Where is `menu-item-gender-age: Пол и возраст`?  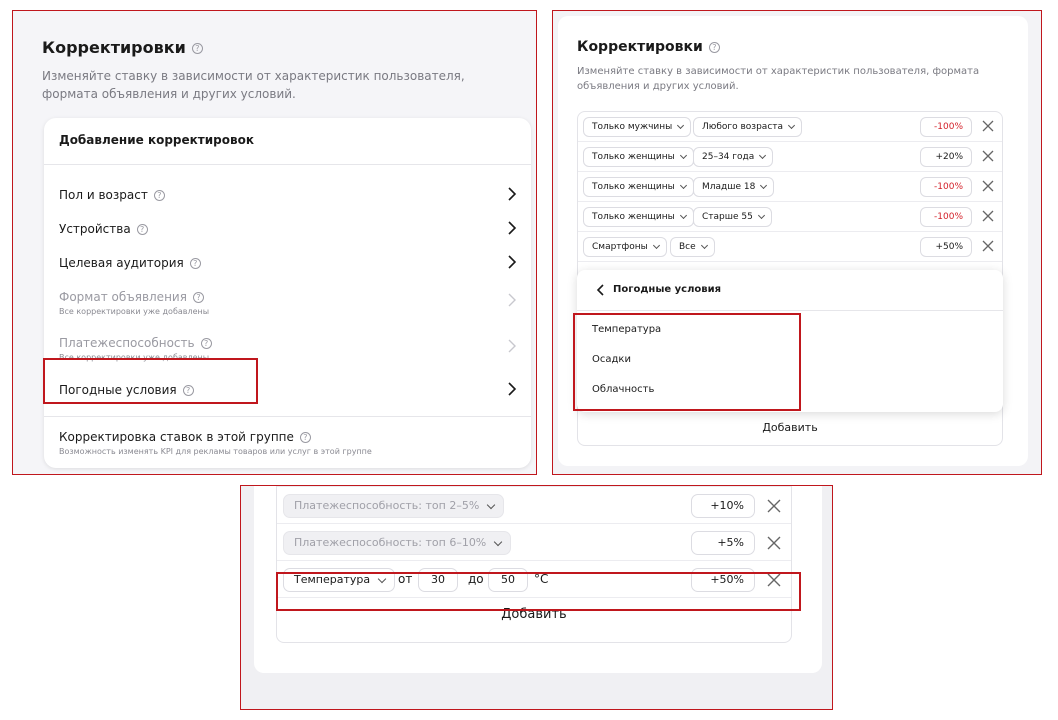
menu-item-gender-age: Пол и возраст is located at coordinates (289, 194).